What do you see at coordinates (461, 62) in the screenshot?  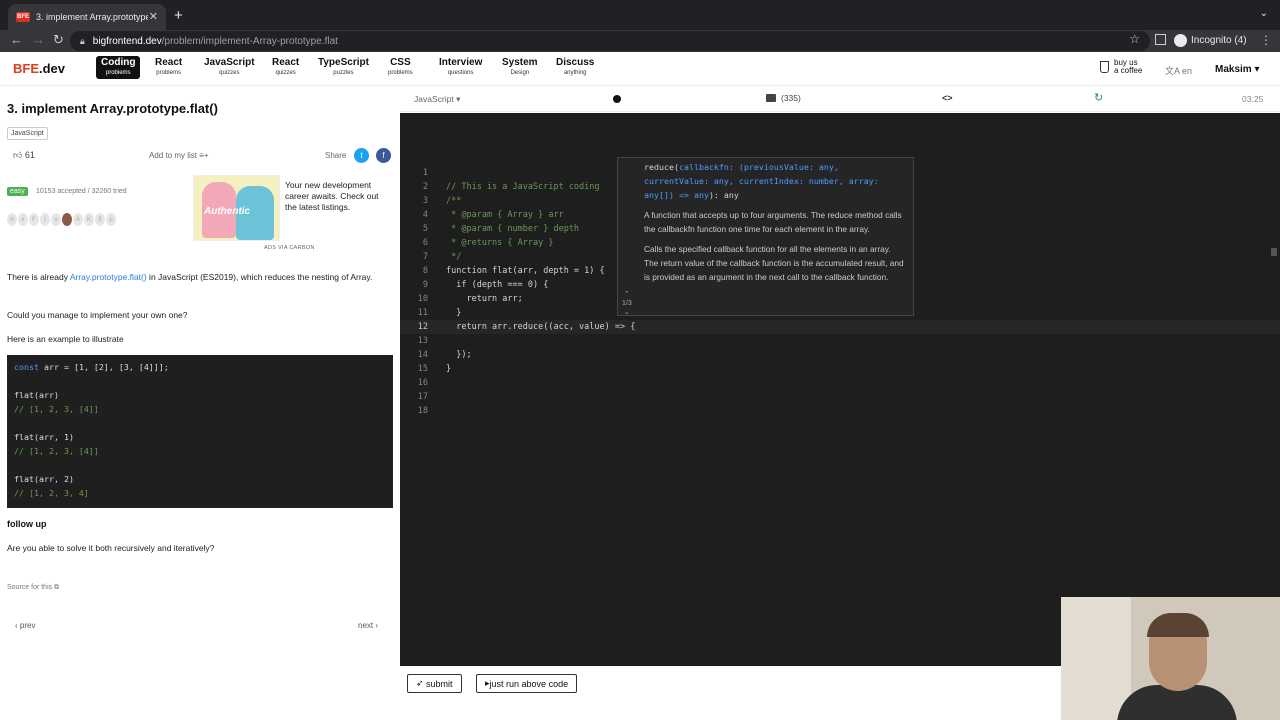 I see `nav-label: Interview` at bounding box center [461, 62].